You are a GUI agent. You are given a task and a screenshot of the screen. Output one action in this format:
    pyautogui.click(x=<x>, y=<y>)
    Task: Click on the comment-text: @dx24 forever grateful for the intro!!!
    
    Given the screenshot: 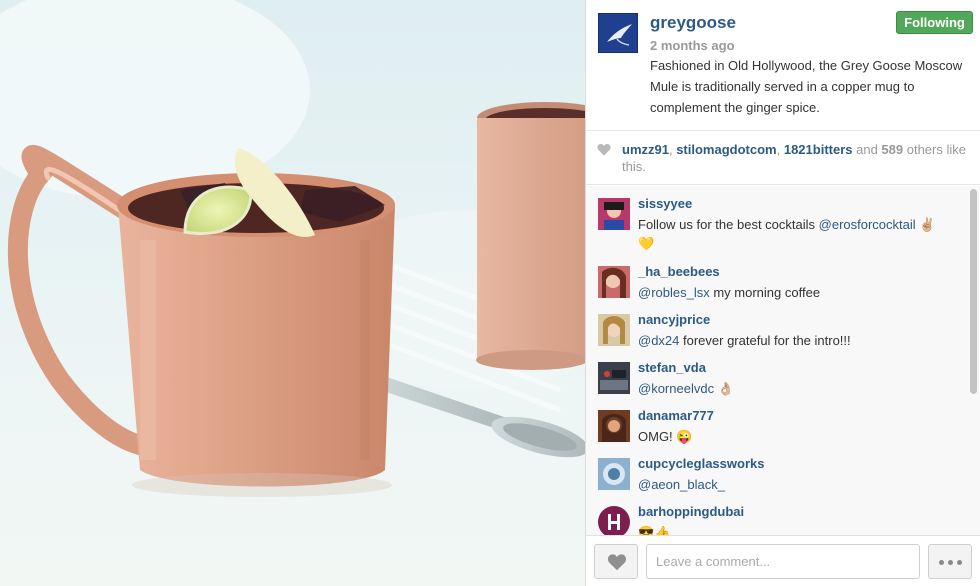 What is the action you would take?
    pyautogui.click(x=793, y=340)
    